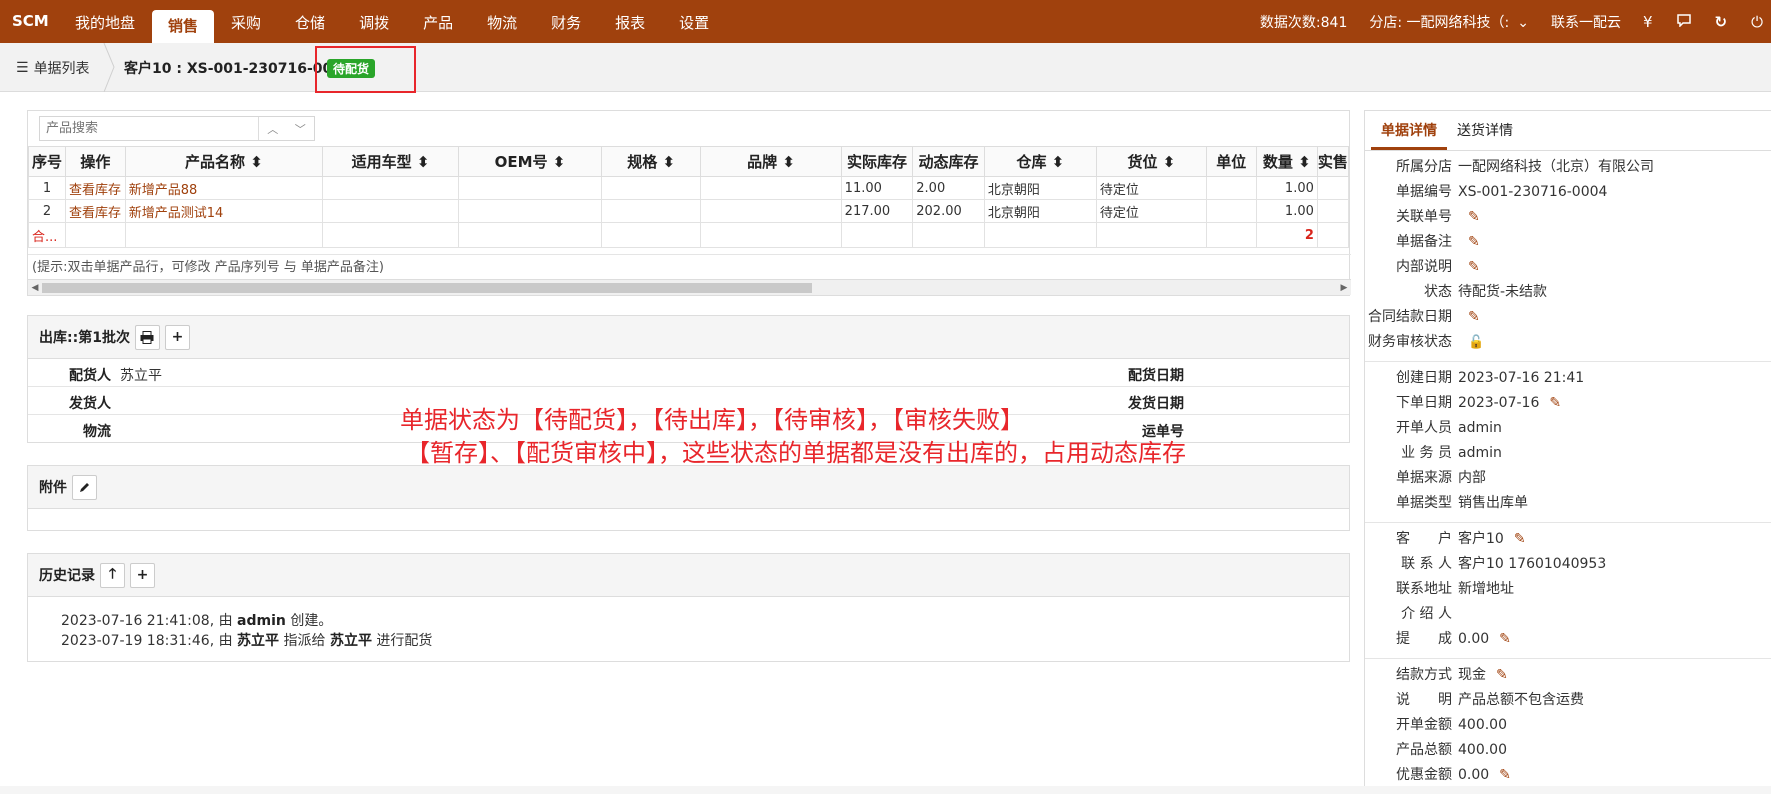  Describe the element at coordinates (300, 129) in the screenshot. I see `chevron-down-icon: ﹀` at that location.